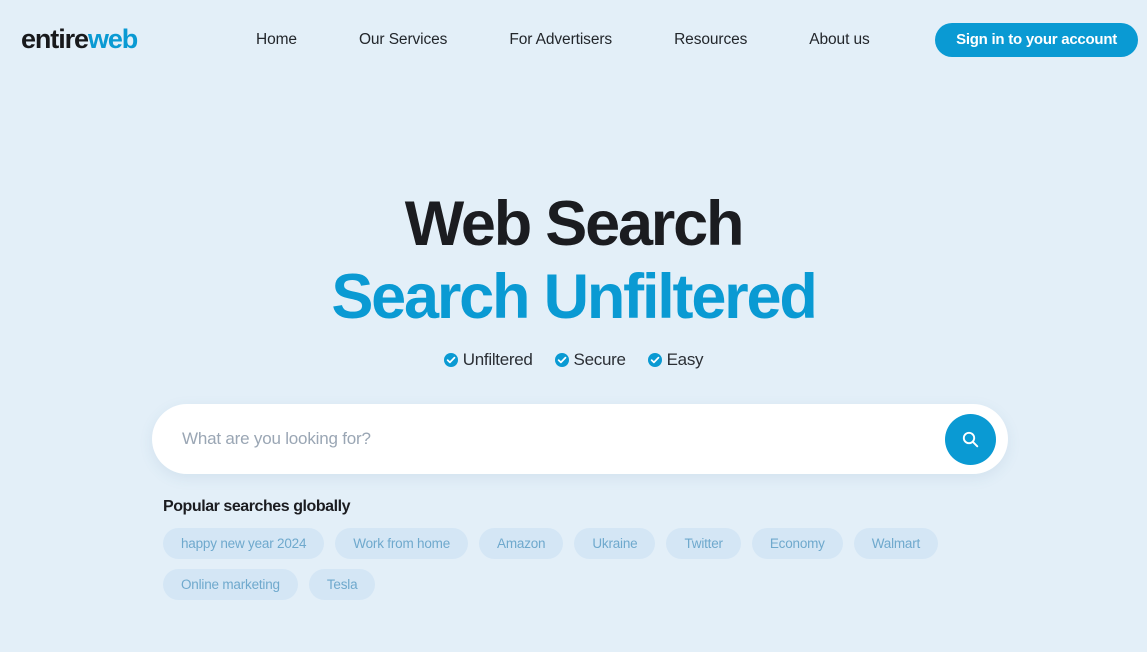 The height and width of the screenshot is (652, 1147). I want to click on feature-badge-easy: Easy, so click(675, 360).